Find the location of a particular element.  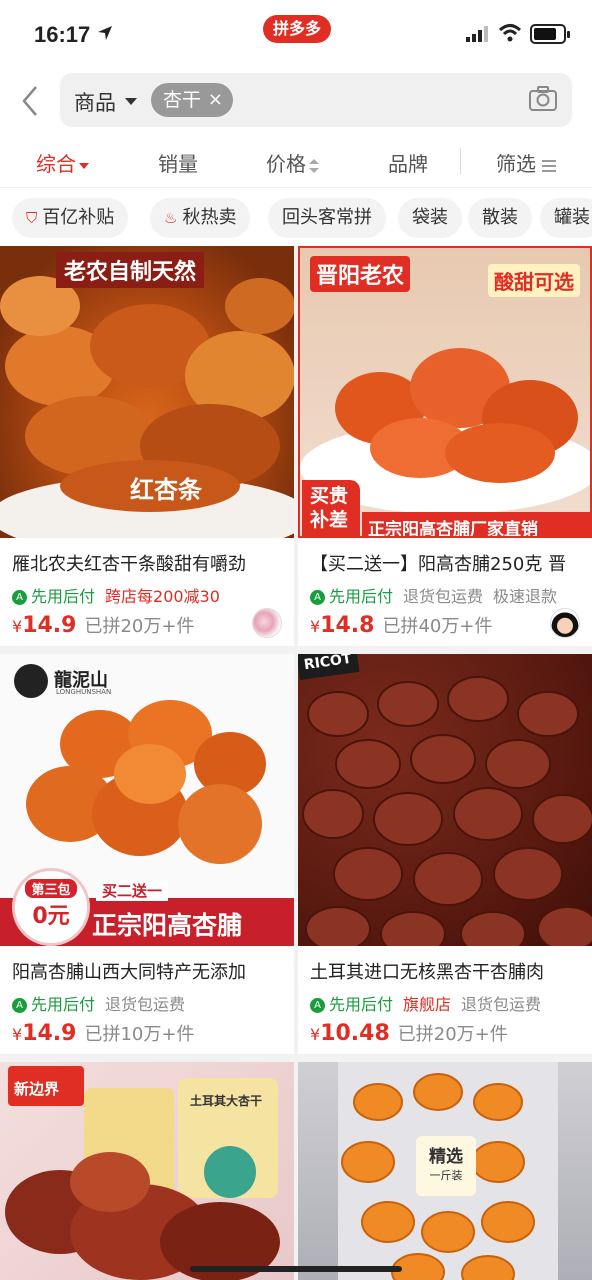

dark-apricot-pile-art is located at coordinates (447, 811).